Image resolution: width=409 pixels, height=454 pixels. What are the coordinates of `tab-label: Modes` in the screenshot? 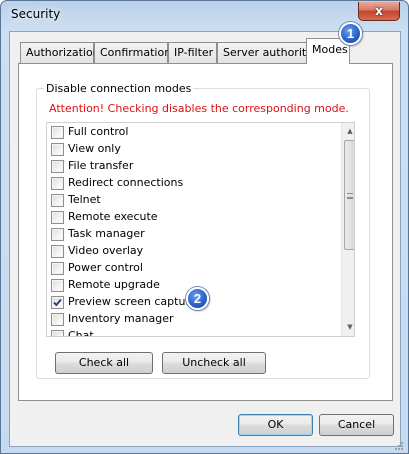 It's located at (330, 49).